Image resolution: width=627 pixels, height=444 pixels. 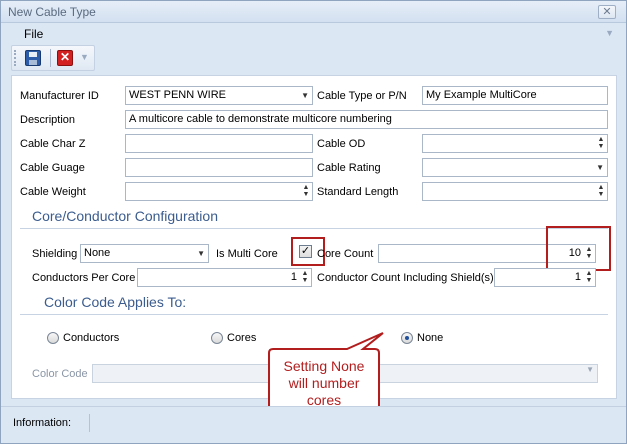 I want to click on cable-rating-label: Cable Rating, so click(x=349, y=168).